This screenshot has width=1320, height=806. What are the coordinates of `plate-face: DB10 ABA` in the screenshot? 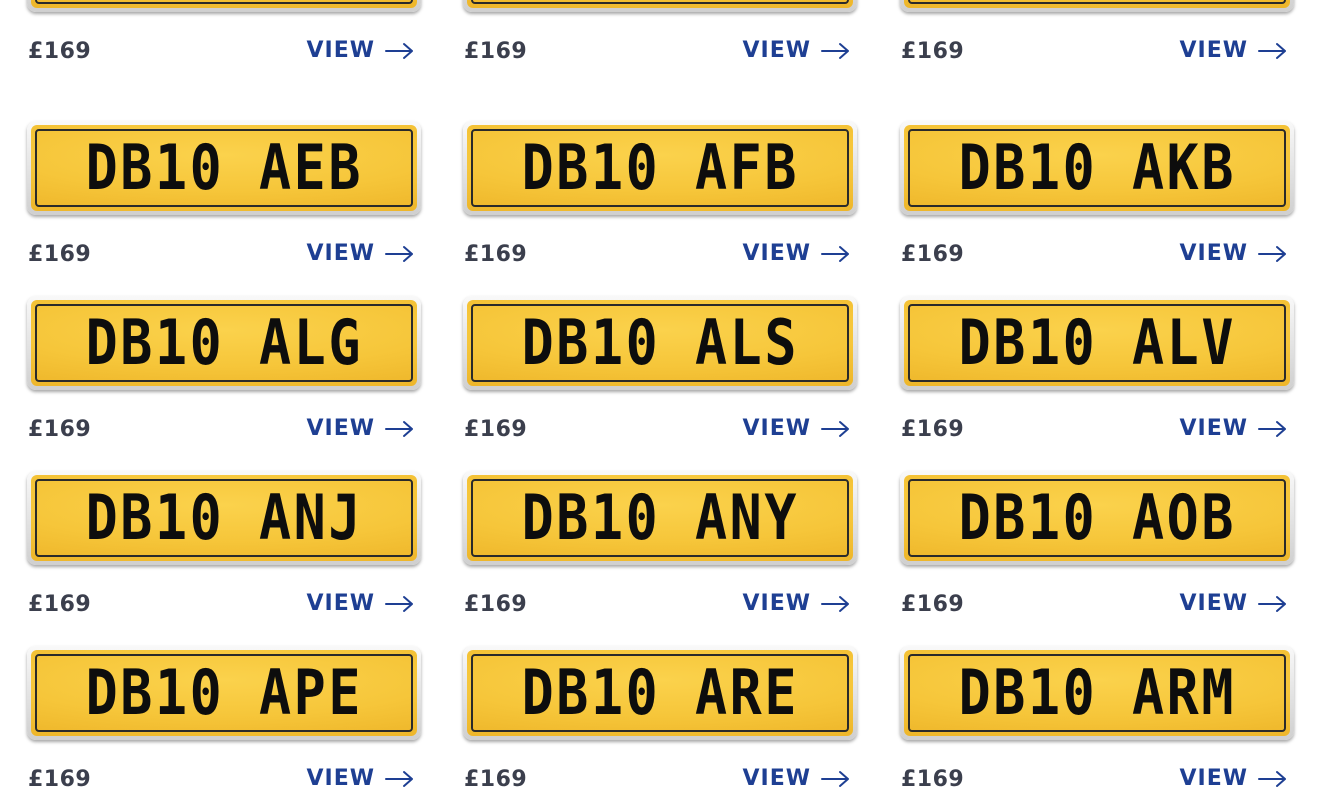 It's located at (1097, 4).